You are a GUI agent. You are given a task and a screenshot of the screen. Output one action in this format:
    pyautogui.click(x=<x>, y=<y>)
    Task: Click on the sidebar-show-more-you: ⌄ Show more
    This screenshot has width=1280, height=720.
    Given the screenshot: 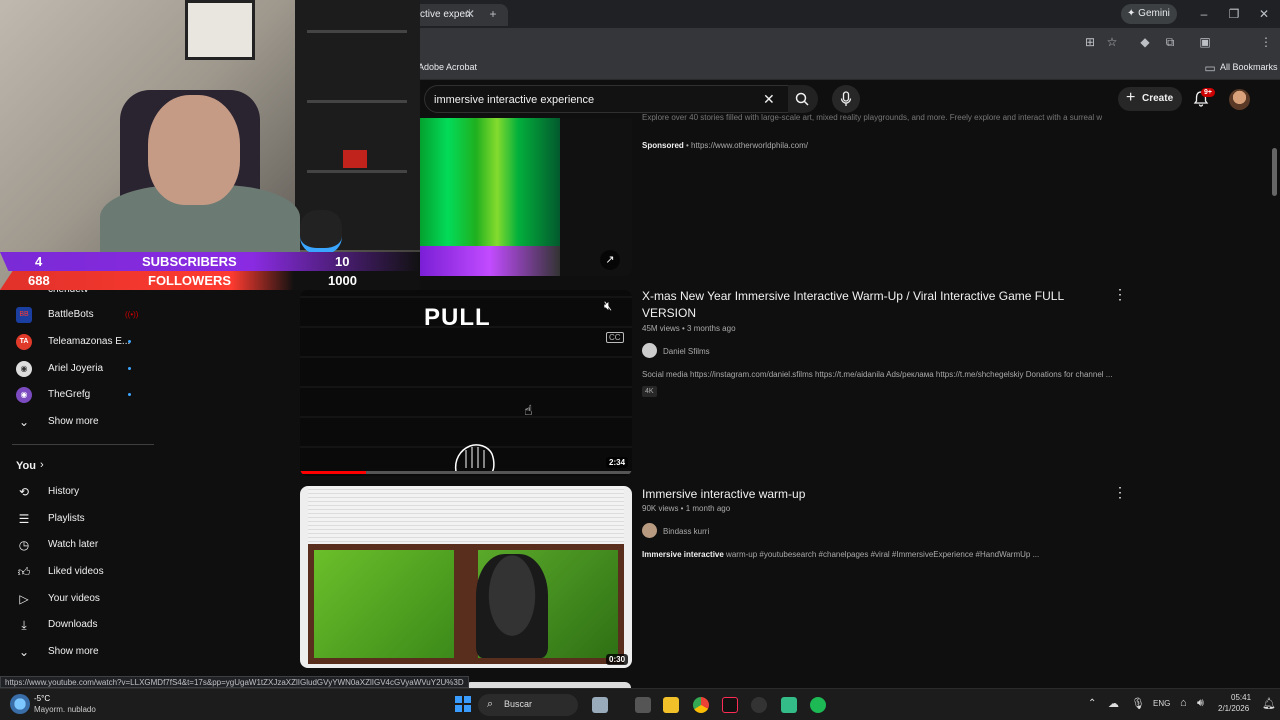 What is the action you would take?
    pyautogui.click(x=77, y=652)
    